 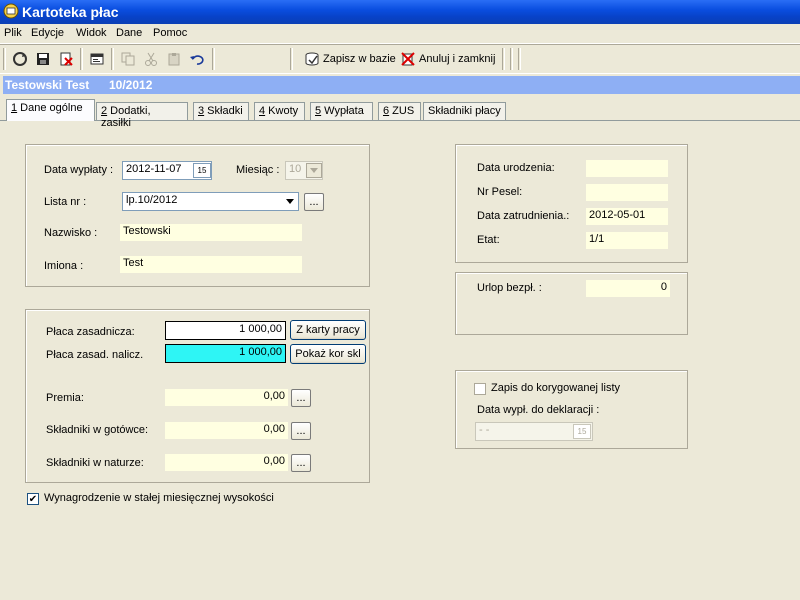 What do you see at coordinates (95, 355) in the screenshot?
I see `base-calc-label: Płaca zasad. nalicz.` at bounding box center [95, 355].